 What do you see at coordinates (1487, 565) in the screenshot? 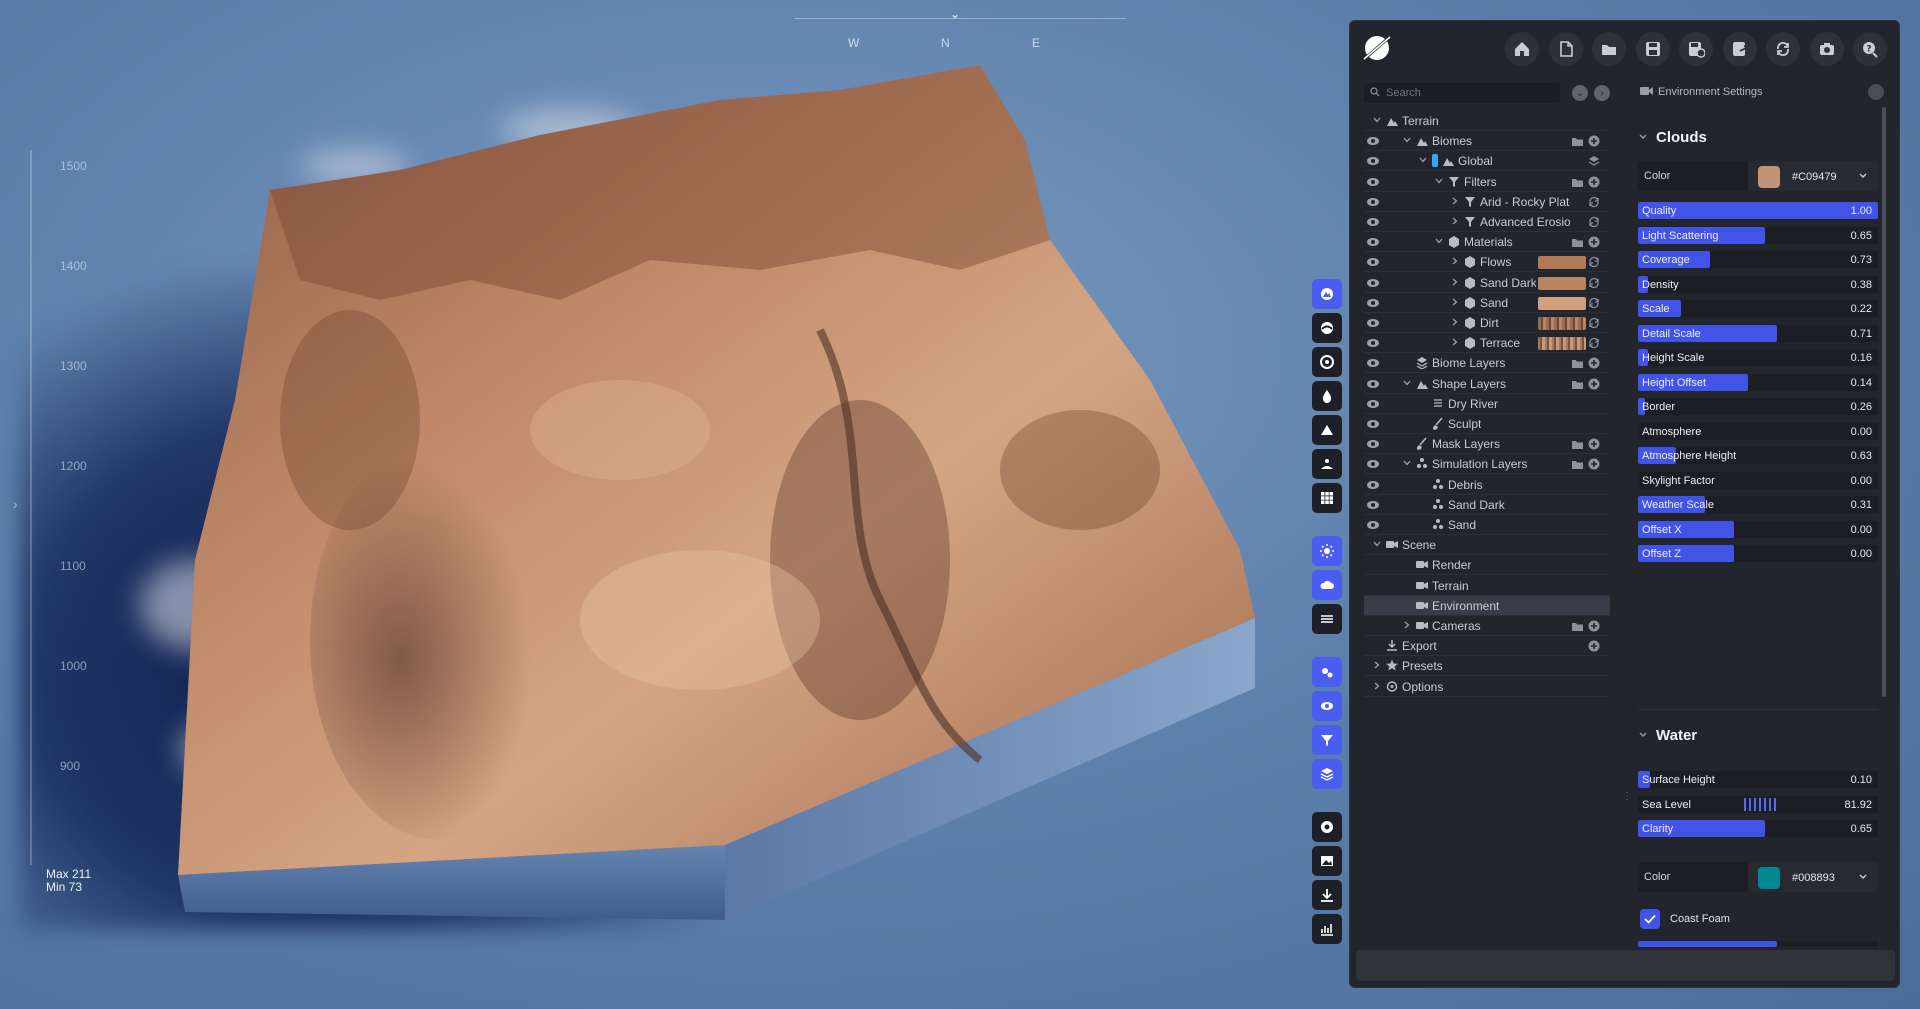
I see `tree-item-render: Render` at bounding box center [1487, 565].